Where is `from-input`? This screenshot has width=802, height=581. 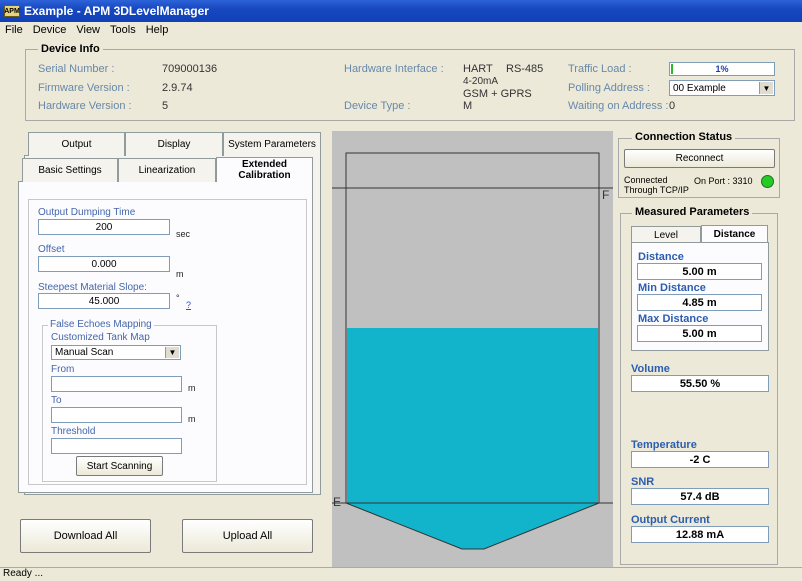
from-input is located at coordinates (116, 384).